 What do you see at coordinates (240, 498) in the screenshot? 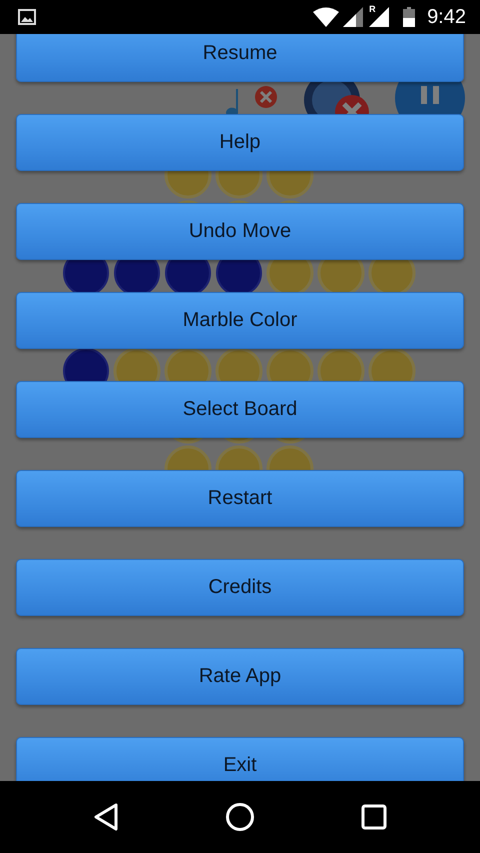
I see `menu-button: Restart` at bounding box center [240, 498].